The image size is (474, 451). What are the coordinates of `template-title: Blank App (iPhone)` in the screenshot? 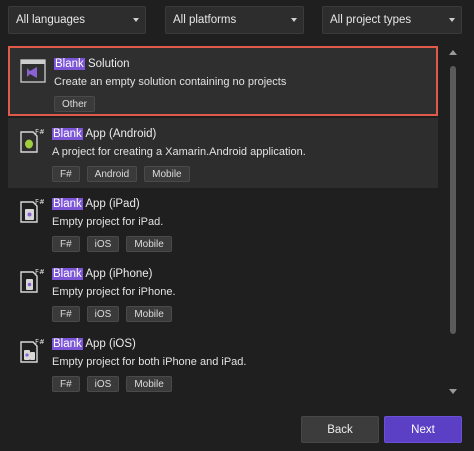 It's located at (102, 274).